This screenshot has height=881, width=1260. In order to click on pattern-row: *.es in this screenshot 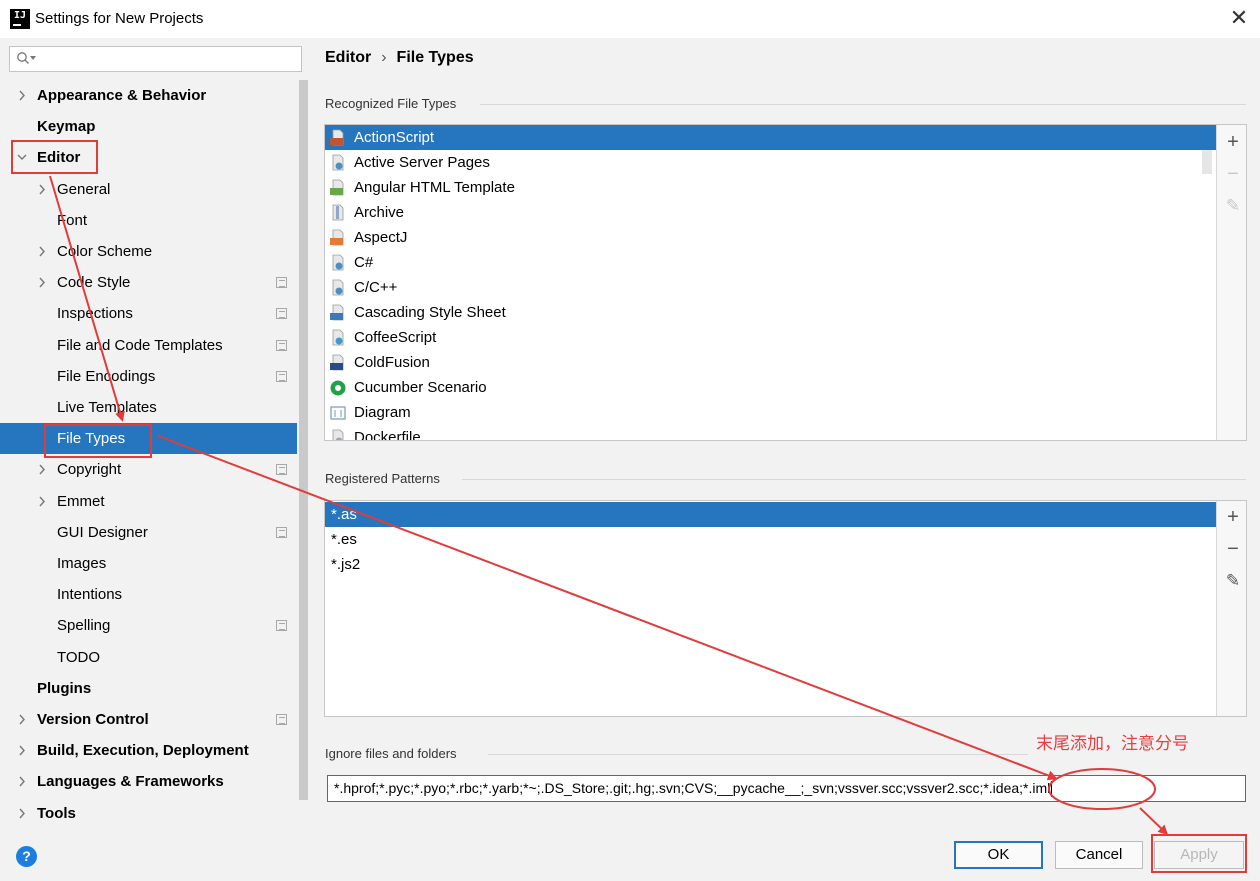, I will do `click(770, 539)`.